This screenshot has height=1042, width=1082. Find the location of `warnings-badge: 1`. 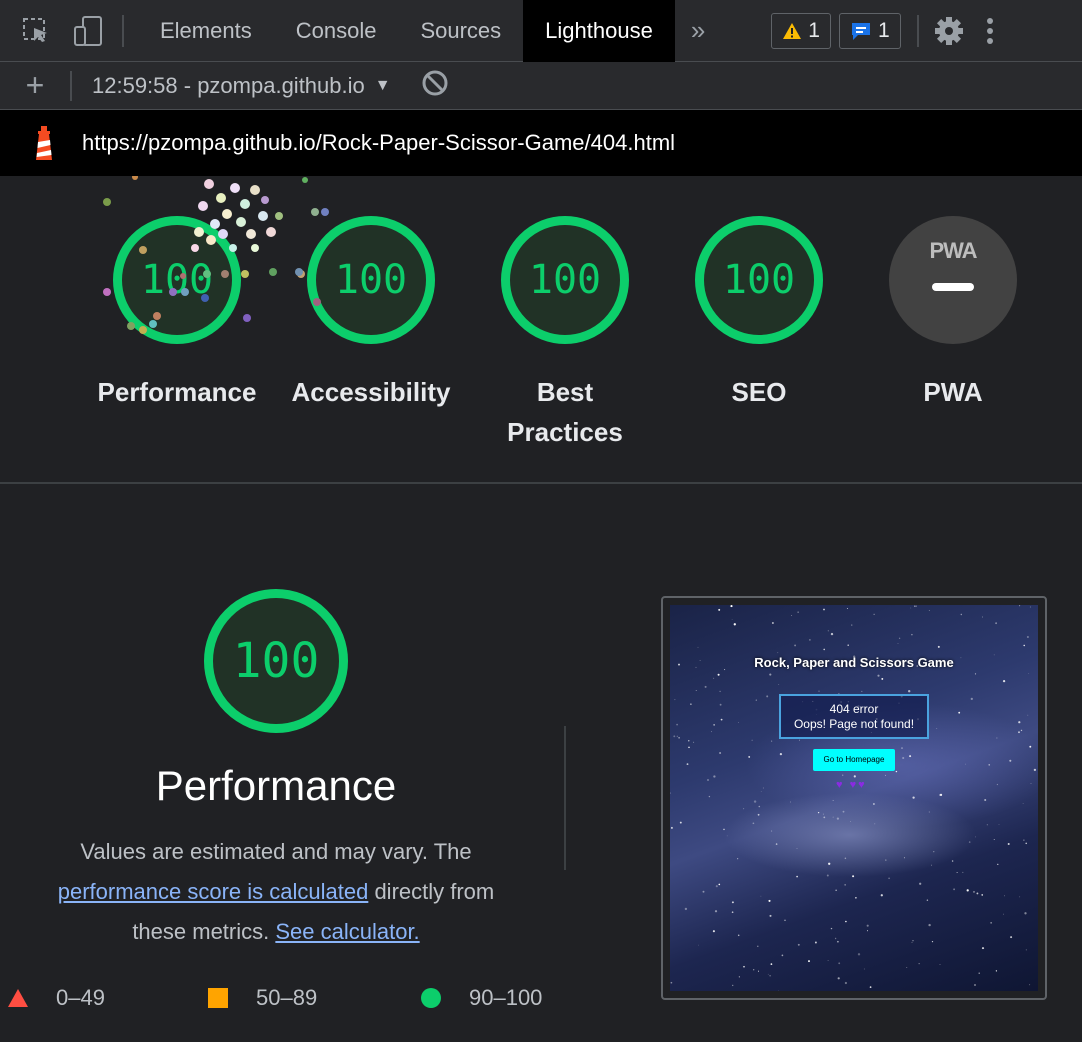

warnings-badge: 1 is located at coordinates (801, 30).